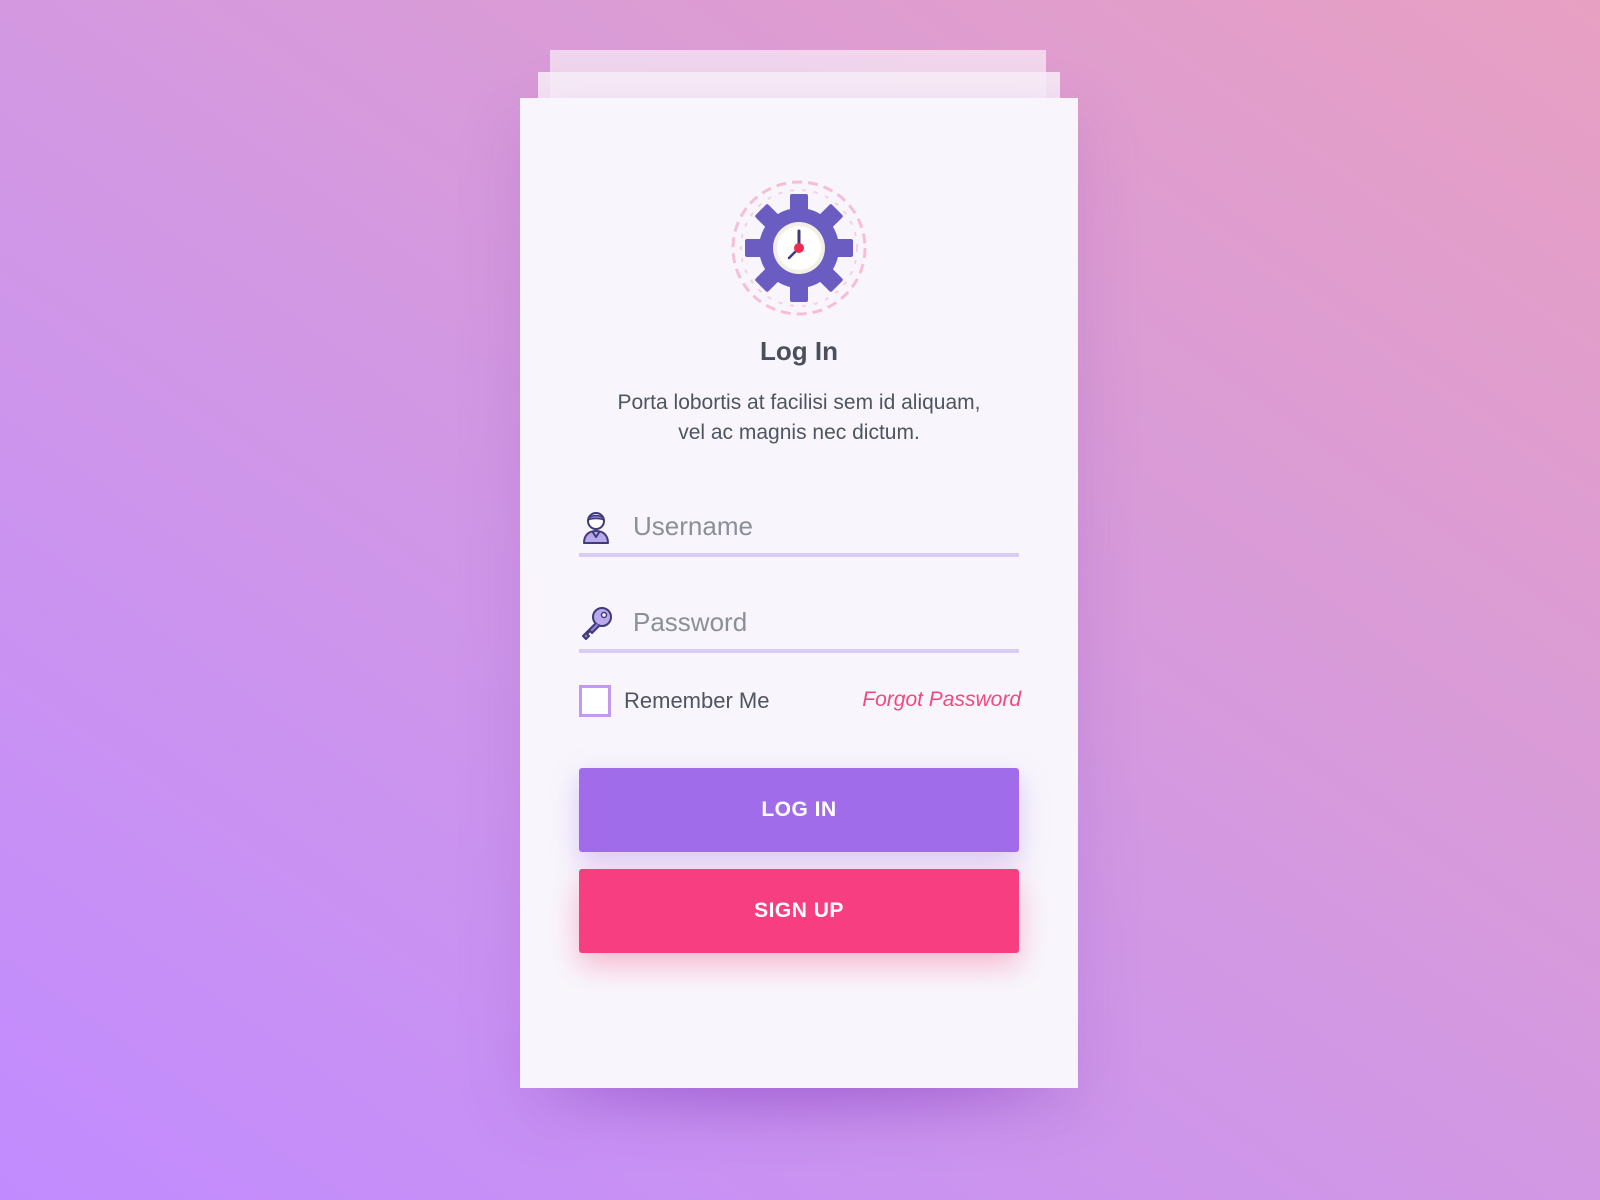  What do you see at coordinates (799, 351) in the screenshot?
I see `page-title: Log In` at bounding box center [799, 351].